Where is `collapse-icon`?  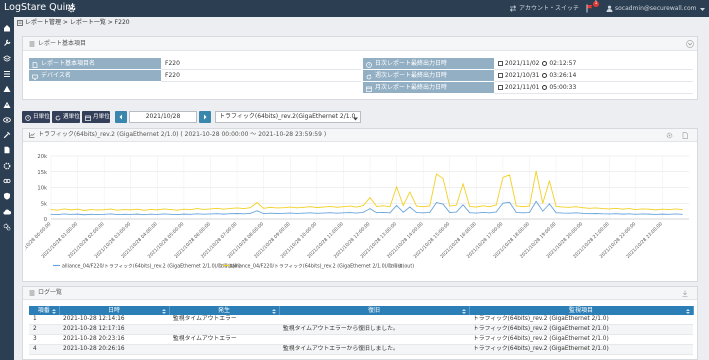 collapse-icon is located at coordinates (690, 44).